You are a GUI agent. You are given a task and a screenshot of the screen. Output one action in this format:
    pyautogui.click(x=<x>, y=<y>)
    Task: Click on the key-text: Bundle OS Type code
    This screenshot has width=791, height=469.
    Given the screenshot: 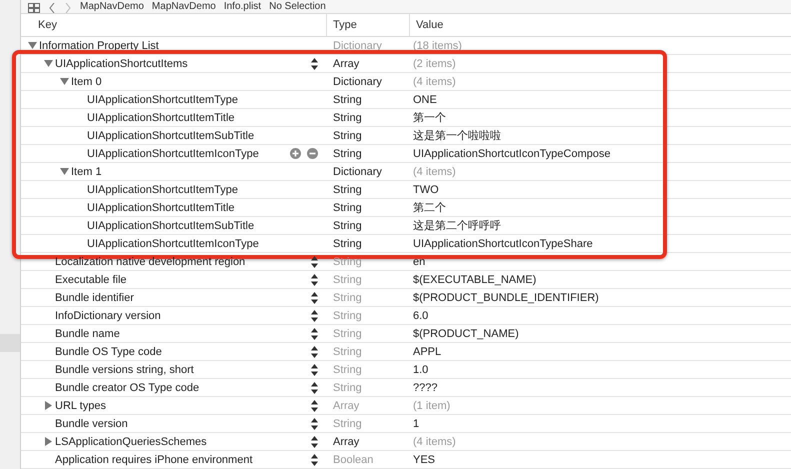 What is the action you would take?
    pyautogui.click(x=109, y=352)
    